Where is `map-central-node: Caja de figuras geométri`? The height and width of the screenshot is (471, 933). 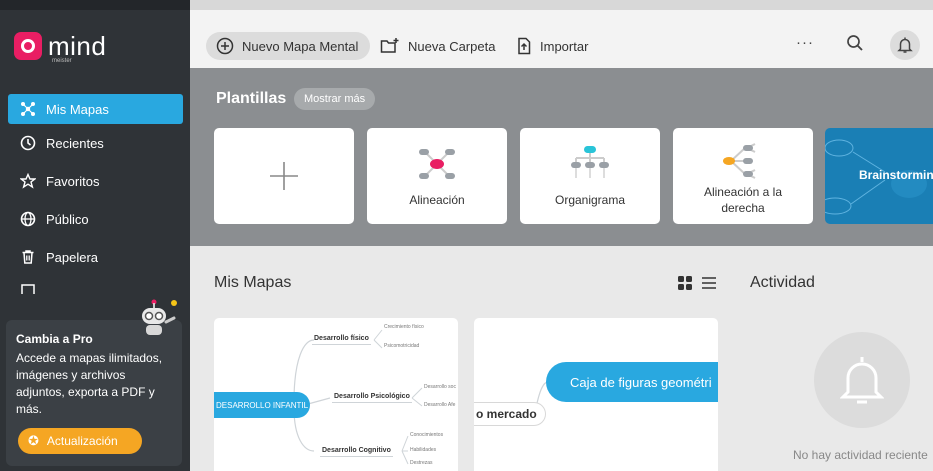
map-central-node: Caja de figuras geométri is located at coordinates (632, 382).